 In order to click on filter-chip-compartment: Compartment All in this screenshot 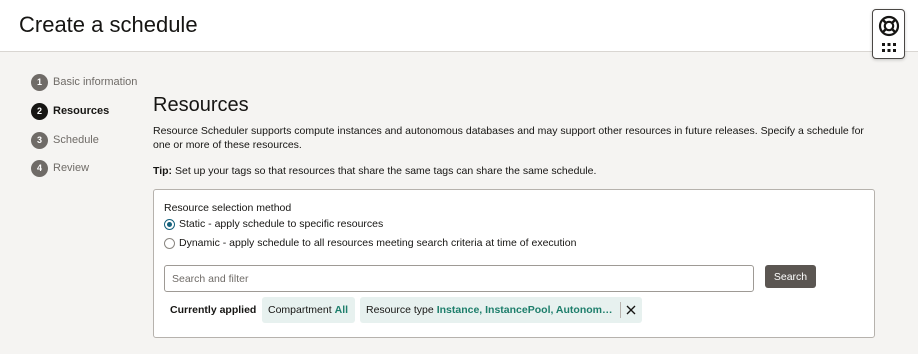, I will do `click(308, 310)`.